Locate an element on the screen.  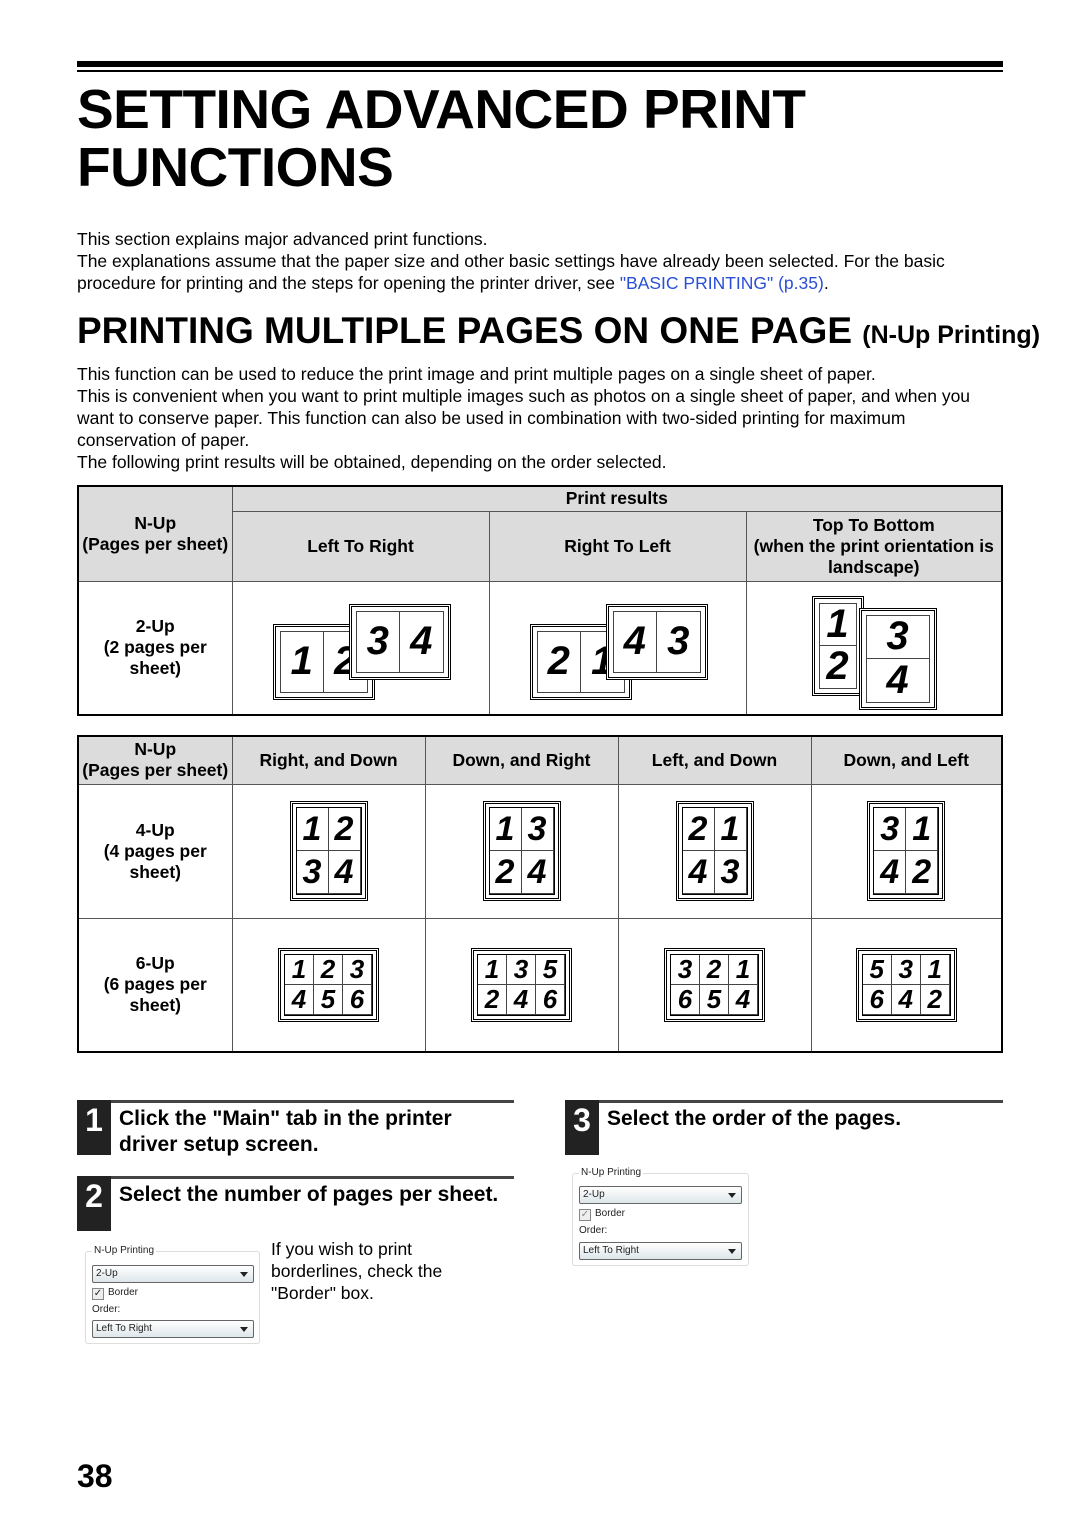
page-grid: 123456 is located at coordinates (328, 984).